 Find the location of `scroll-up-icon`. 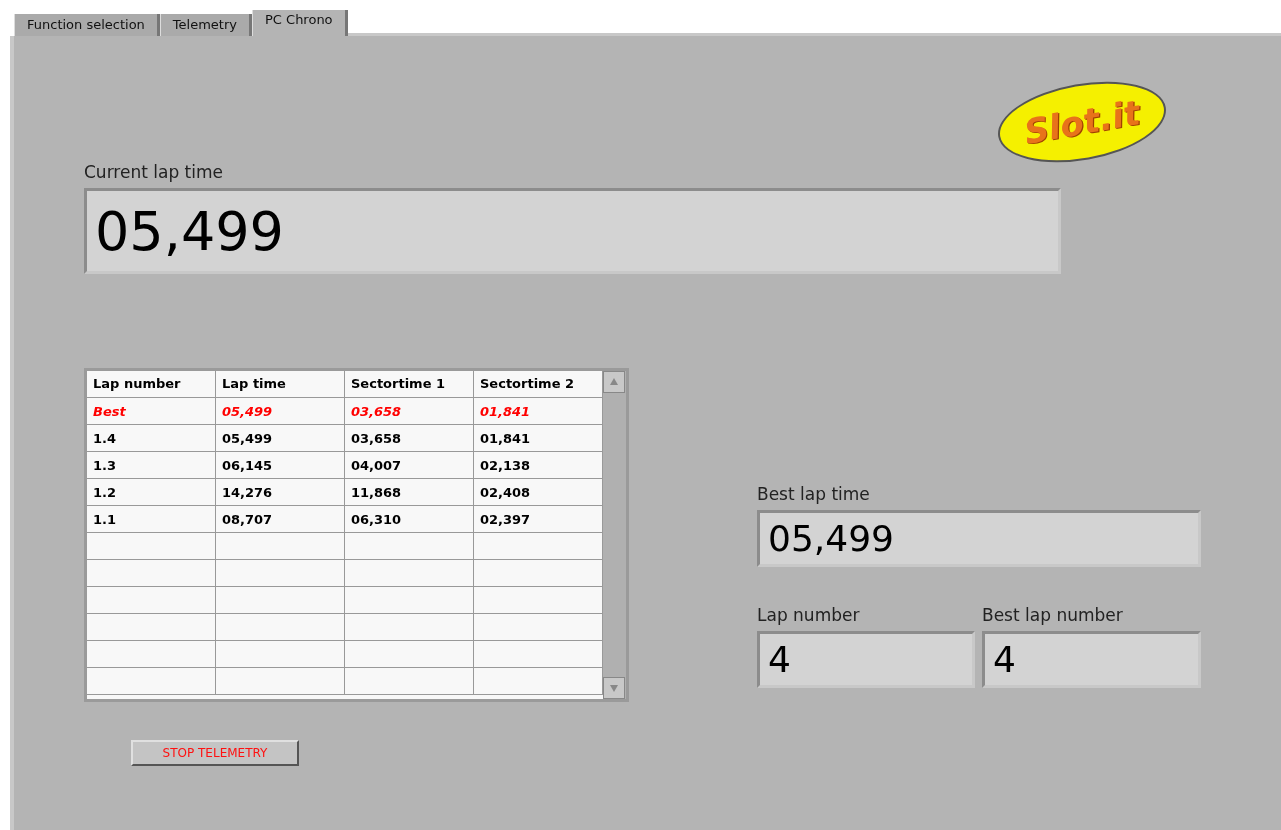

scroll-up-icon is located at coordinates (614, 382).